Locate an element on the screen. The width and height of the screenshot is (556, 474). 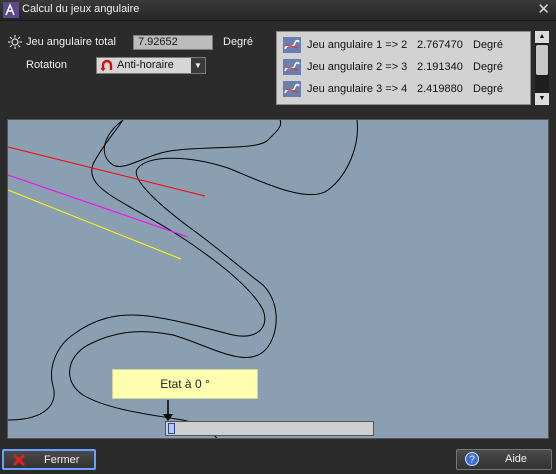
total-angle-label: Jeu angulaire total is located at coordinates (71, 42).